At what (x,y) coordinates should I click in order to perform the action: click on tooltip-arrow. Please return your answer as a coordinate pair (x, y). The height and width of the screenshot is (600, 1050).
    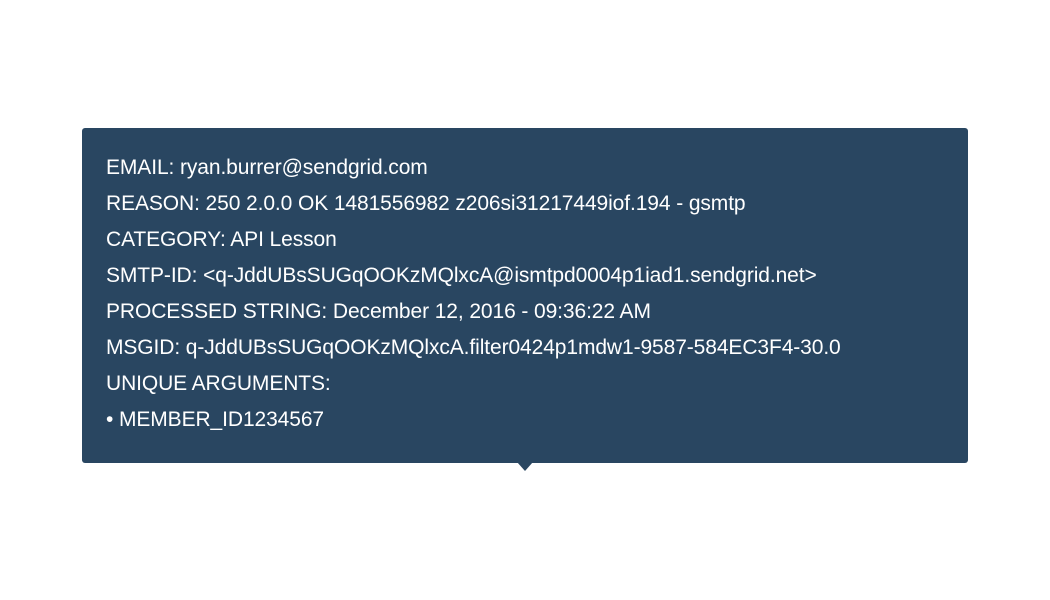
    Looking at the image, I should click on (525, 466).